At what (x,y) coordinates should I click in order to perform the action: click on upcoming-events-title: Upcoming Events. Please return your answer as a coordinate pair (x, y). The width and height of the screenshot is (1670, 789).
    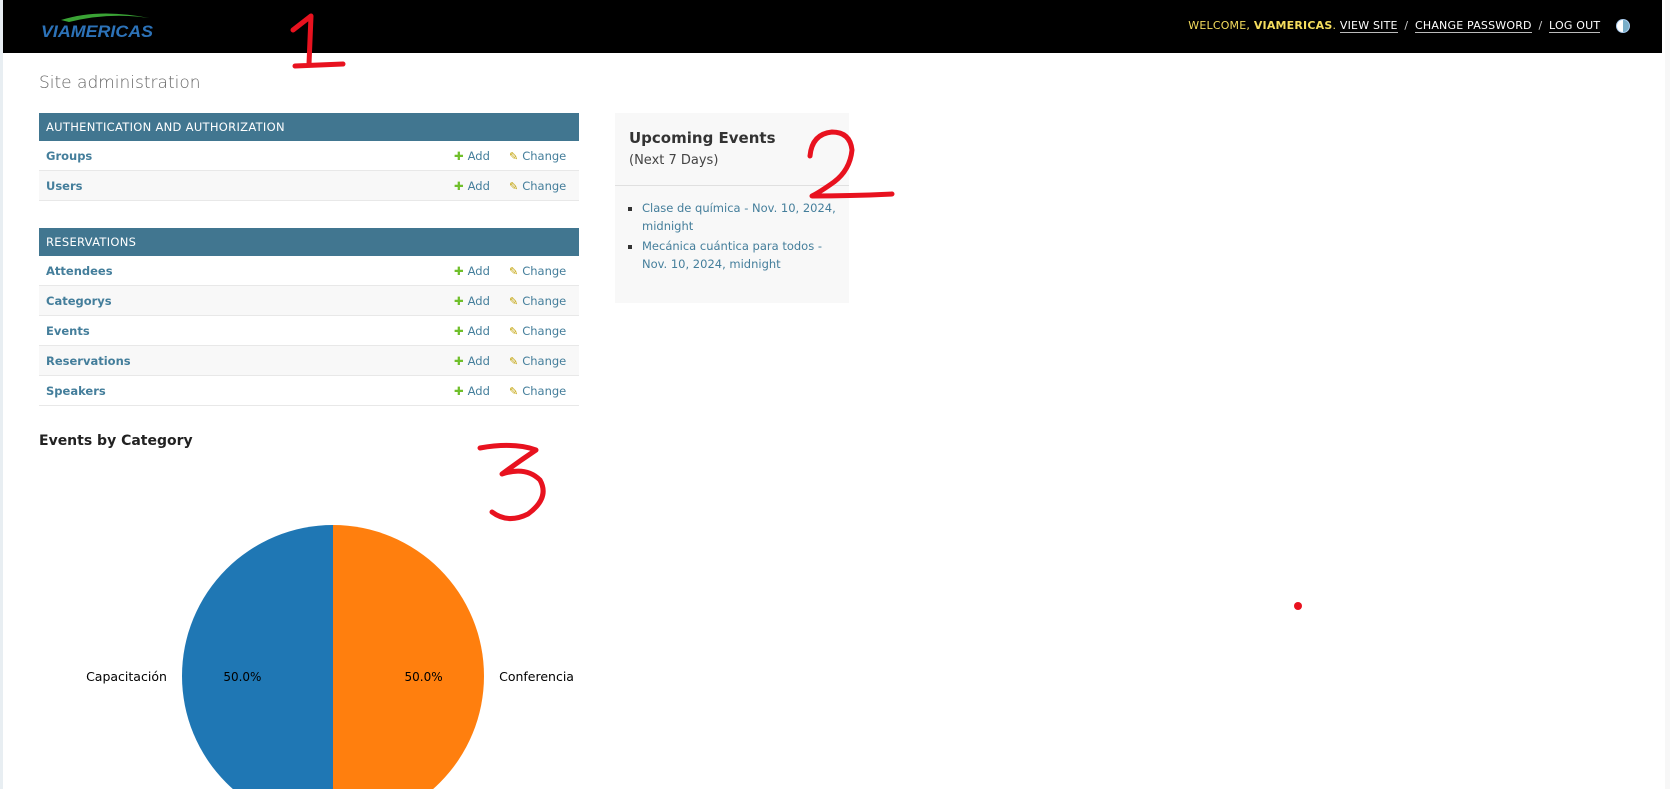
    Looking at the image, I should click on (702, 138).